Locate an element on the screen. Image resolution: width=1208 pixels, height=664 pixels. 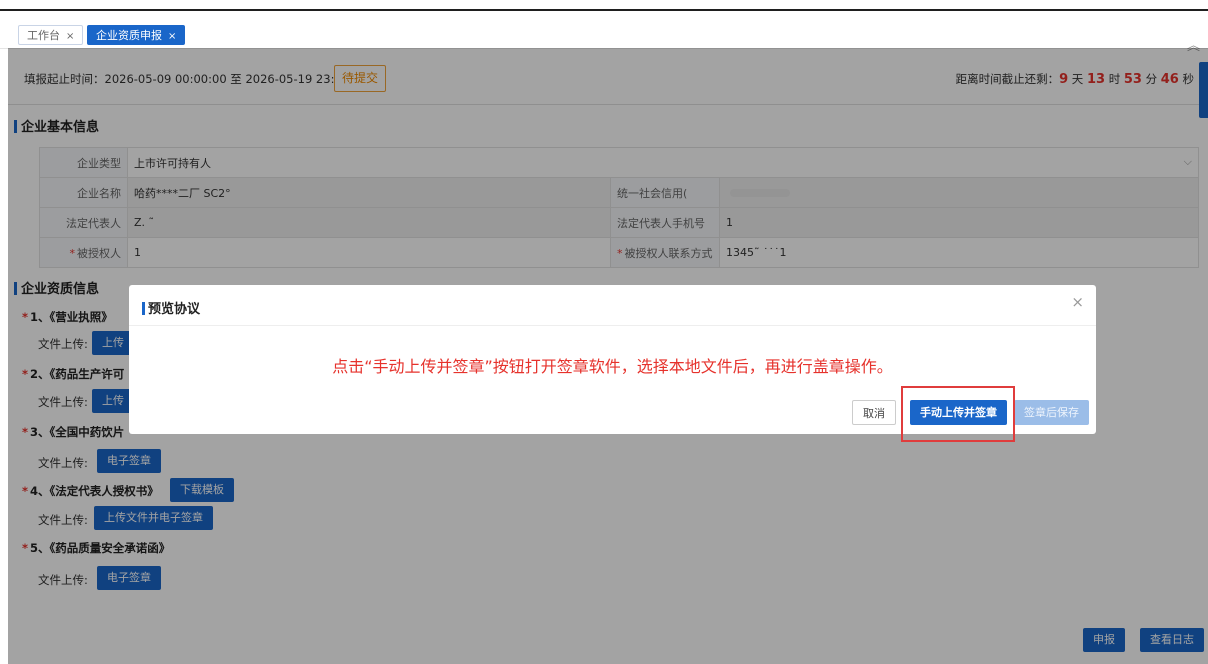
dialog-title: 预览协议 is located at coordinates (171, 307).